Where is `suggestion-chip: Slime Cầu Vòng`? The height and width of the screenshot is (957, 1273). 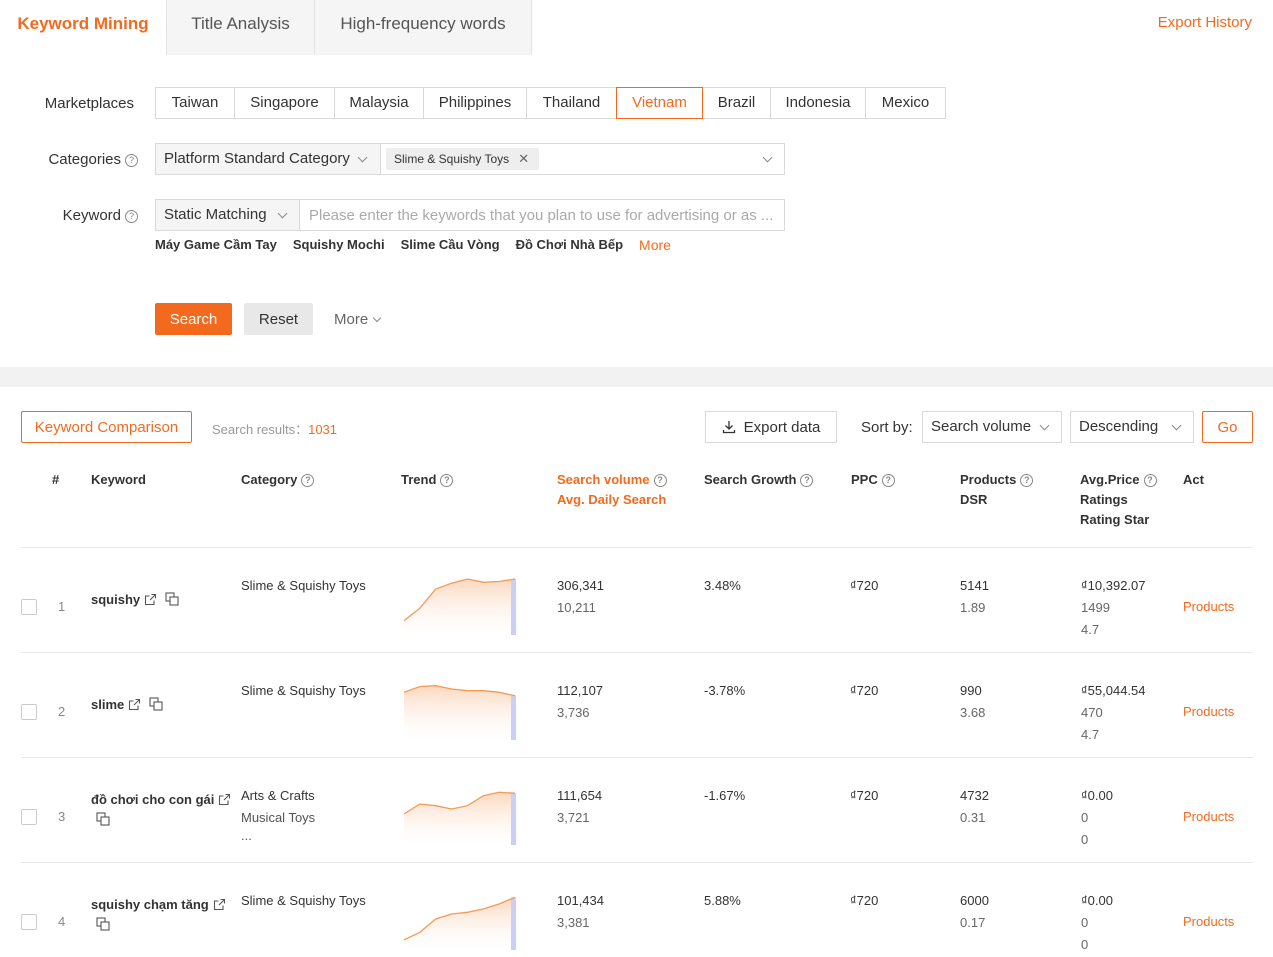 suggestion-chip: Slime Cầu Vòng is located at coordinates (450, 245).